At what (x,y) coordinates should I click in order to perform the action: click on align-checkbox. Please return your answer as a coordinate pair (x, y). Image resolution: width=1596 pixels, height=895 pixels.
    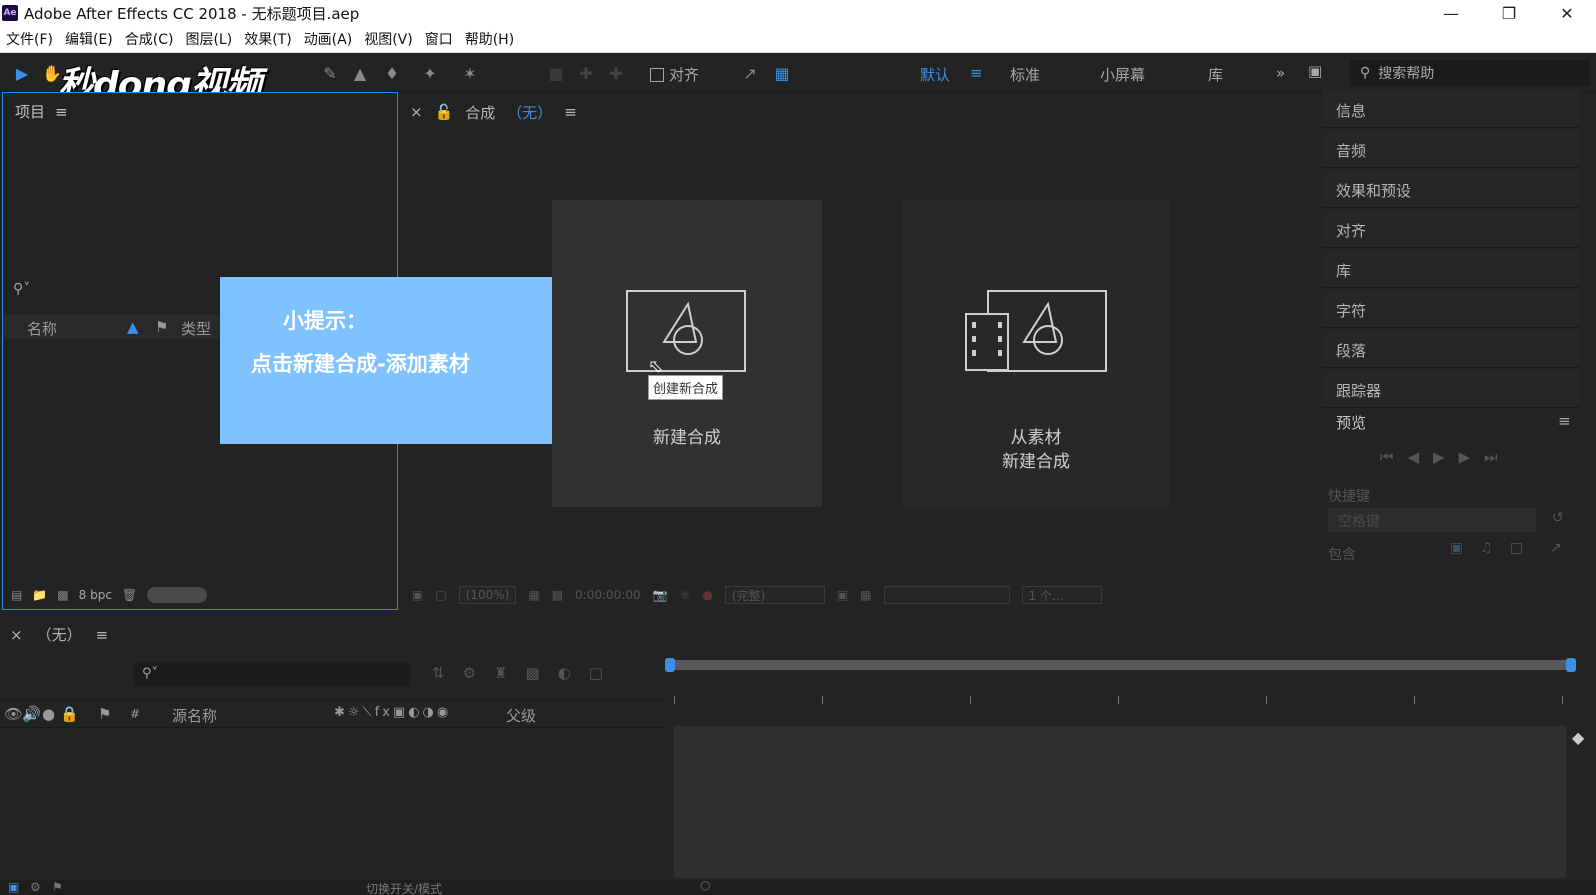
    Looking at the image, I should click on (657, 74).